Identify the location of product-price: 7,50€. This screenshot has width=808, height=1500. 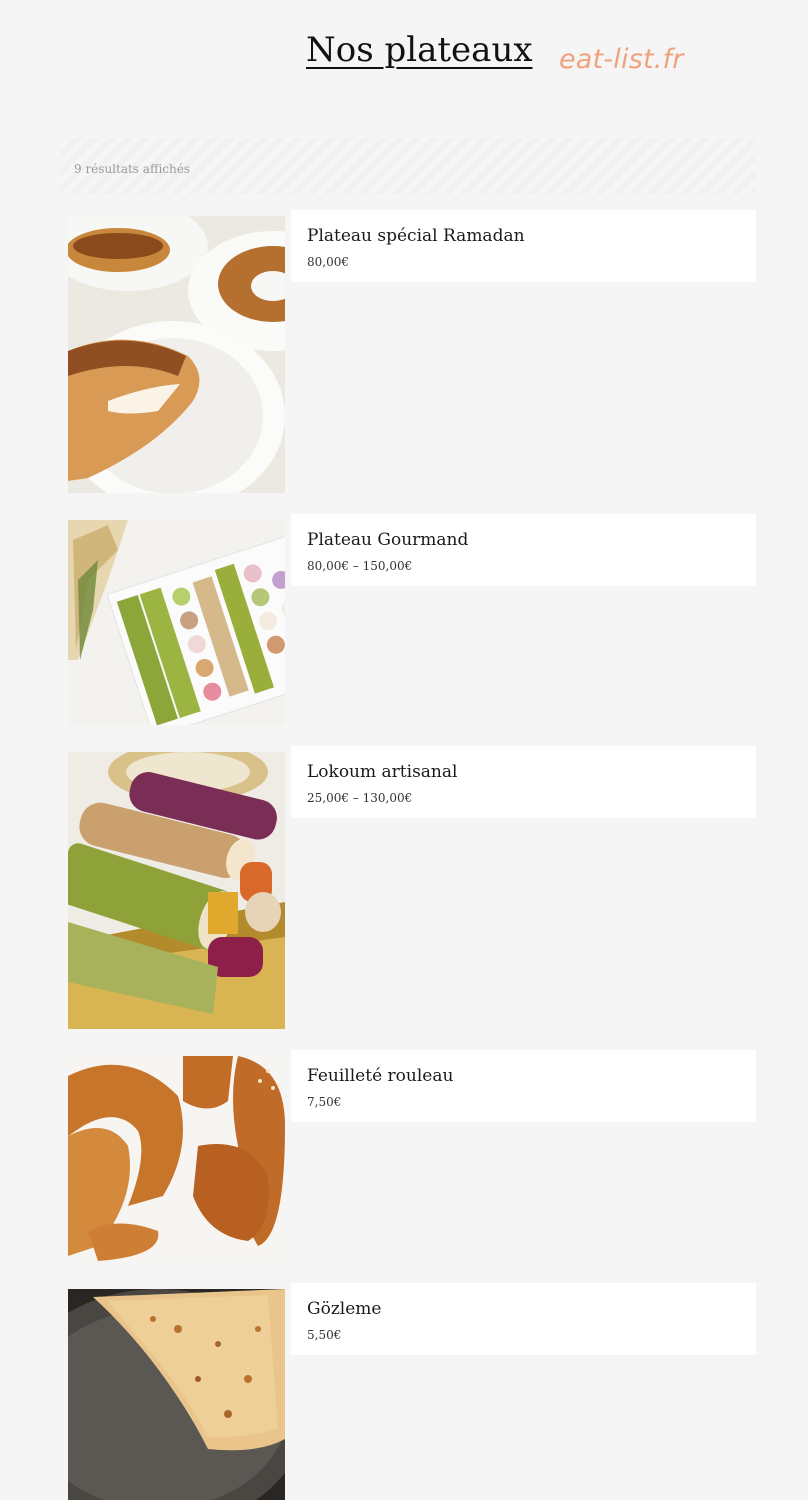
(324, 1102).